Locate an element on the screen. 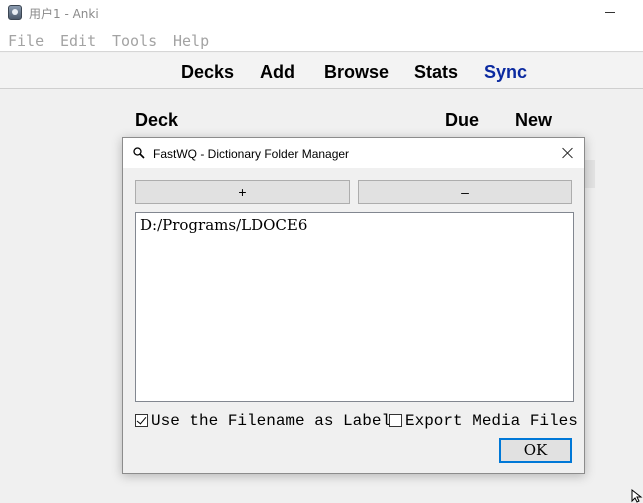 This screenshot has height=503, width=643. folder-list-item: D:/Programs/LDOCE6 is located at coordinates (223, 225).